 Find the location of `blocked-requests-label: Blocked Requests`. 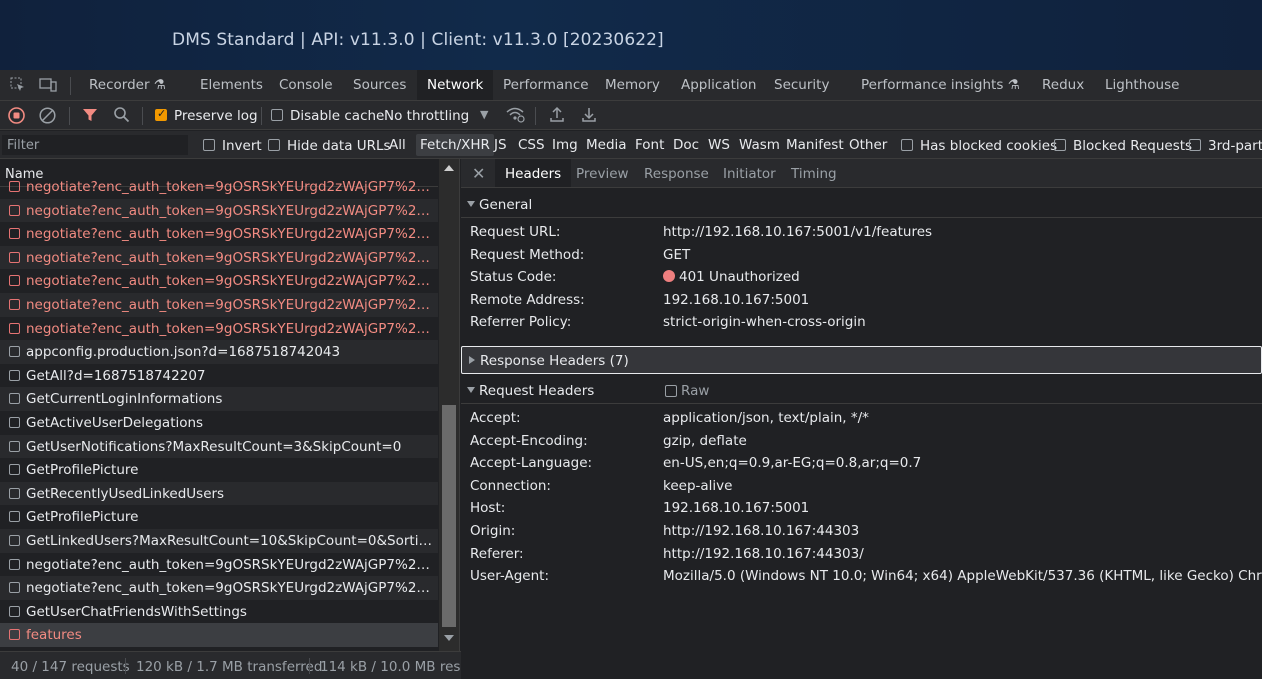

blocked-requests-label: Blocked Requests is located at coordinates (1133, 146).